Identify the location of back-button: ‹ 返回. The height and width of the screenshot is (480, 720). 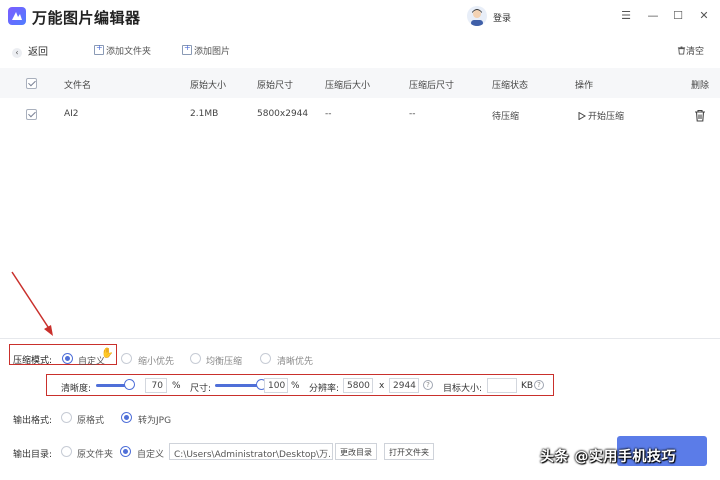
(30, 50).